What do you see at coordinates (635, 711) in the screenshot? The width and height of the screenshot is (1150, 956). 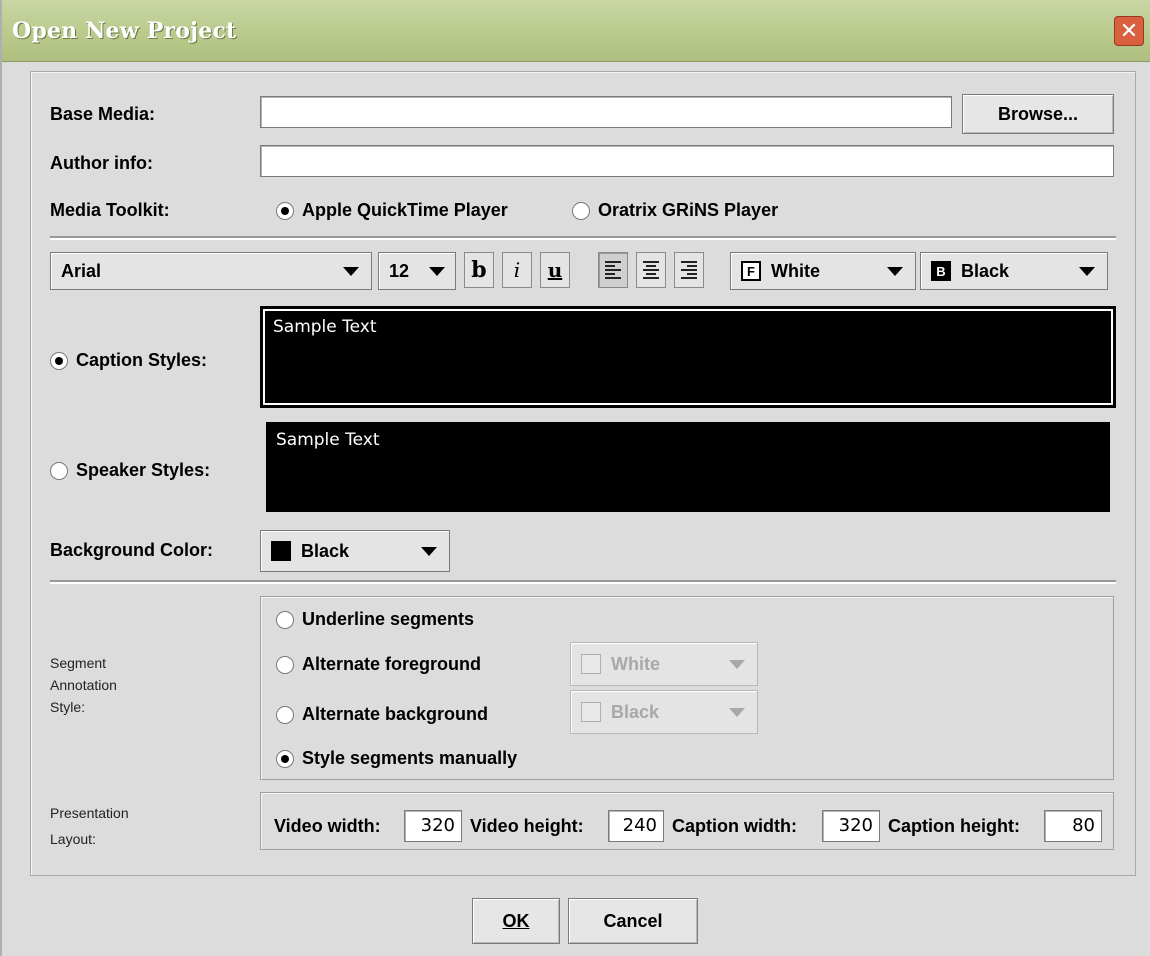 I see `alternate-background-value: Black` at bounding box center [635, 711].